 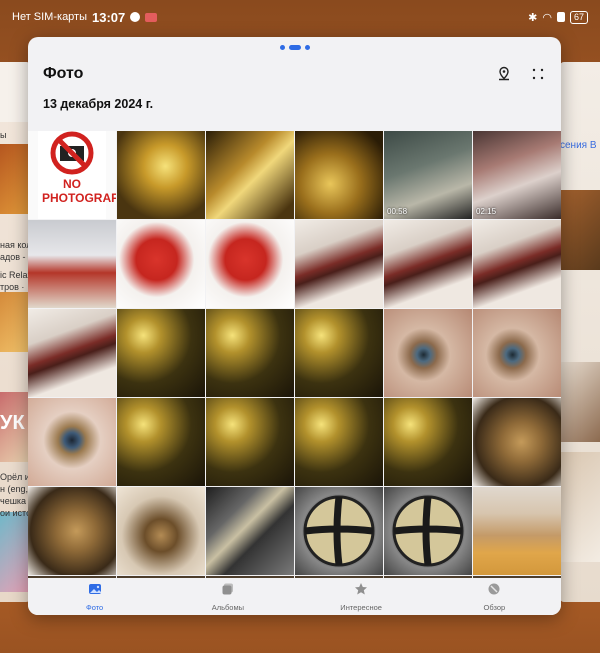 What do you see at coordinates (15, 501) in the screenshot?
I see `left-panel-text: чешка ·` at bounding box center [15, 501].